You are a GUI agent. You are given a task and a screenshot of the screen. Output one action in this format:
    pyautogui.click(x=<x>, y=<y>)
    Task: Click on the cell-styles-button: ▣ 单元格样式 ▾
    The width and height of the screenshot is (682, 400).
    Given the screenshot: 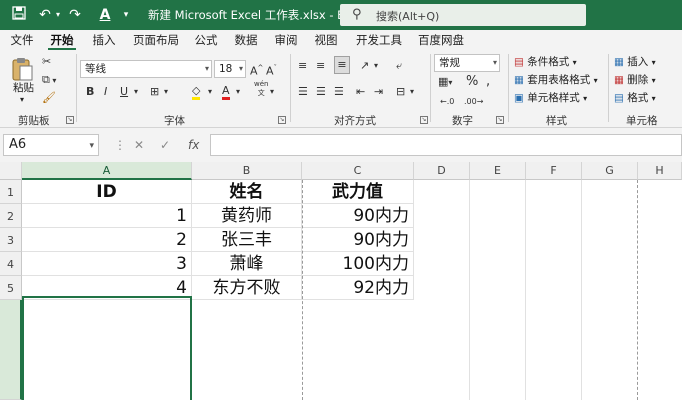 What is the action you would take?
    pyautogui.click(x=550, y=98)
    